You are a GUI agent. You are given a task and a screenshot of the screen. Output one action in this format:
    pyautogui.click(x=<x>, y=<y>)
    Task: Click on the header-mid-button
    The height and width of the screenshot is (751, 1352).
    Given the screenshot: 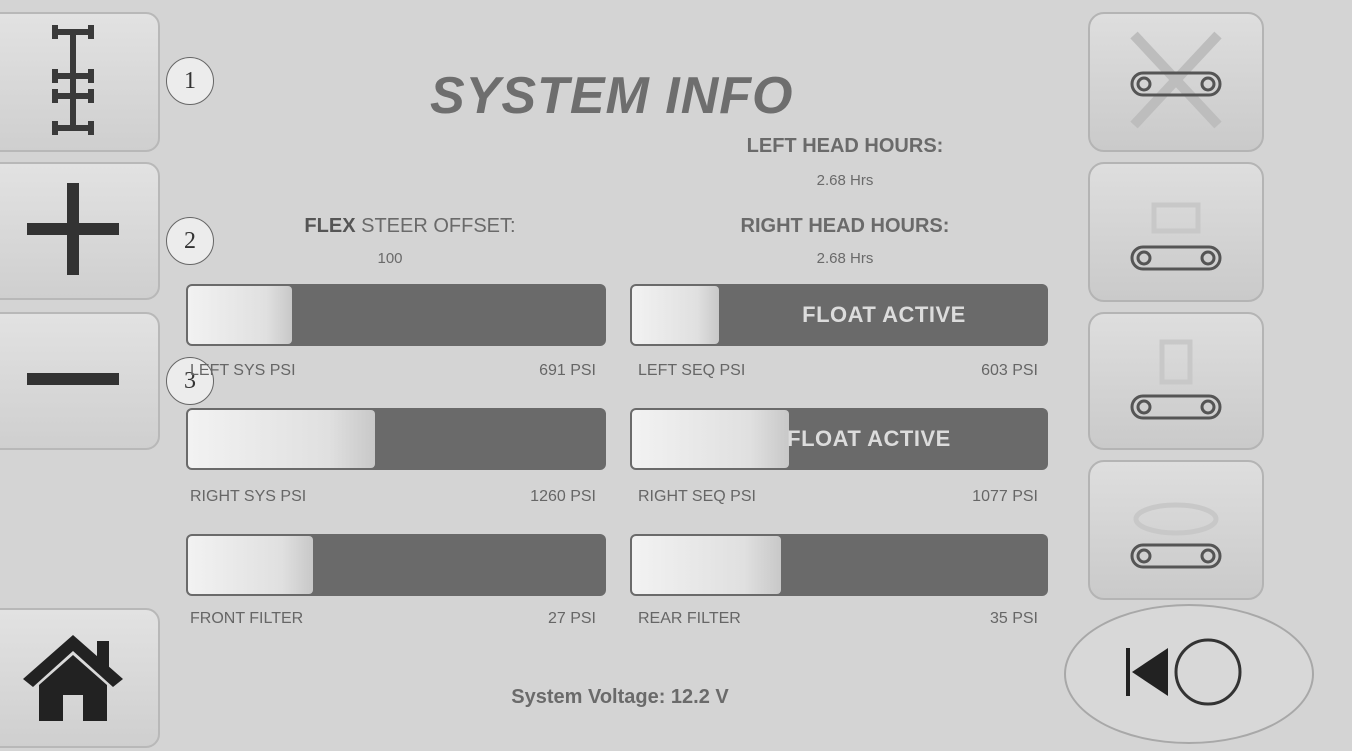 What is the action you would take?
    pyautogui.click(x=1176, y=381)
    